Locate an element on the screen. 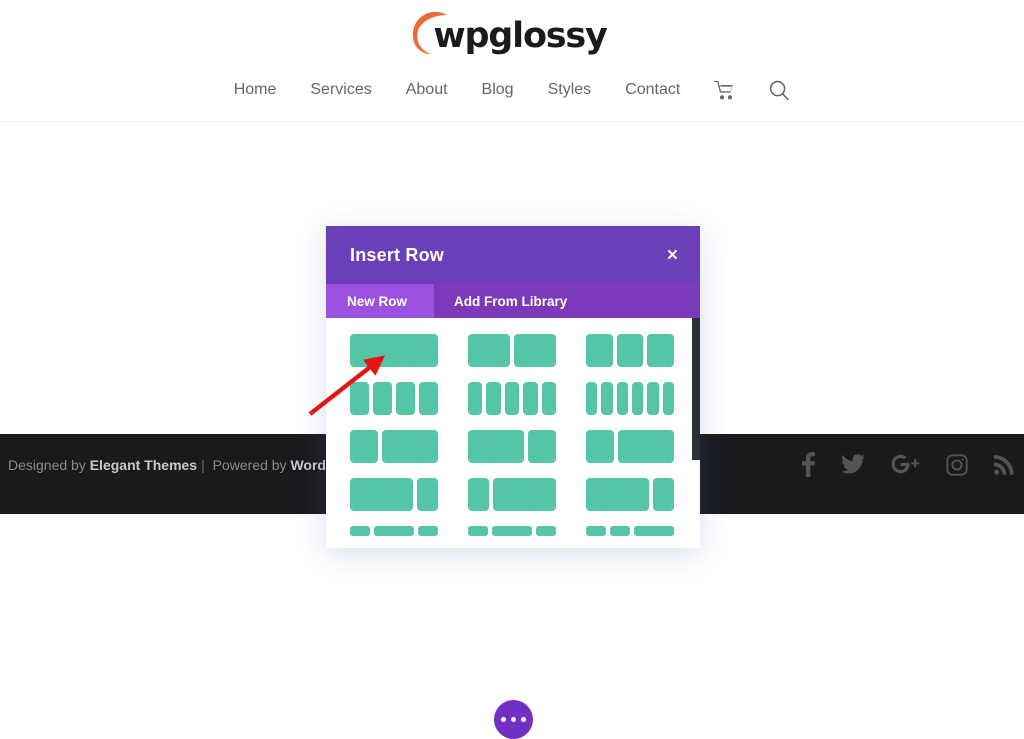 This screenshot has width=1024, height=739. modal-tabs: New Row Add From Library is located at coordinates (513, 301).